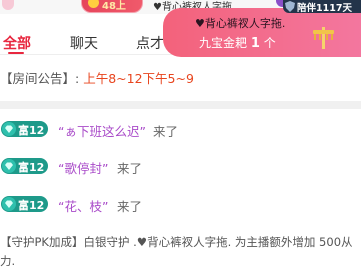 This screenshot has width=361, height=278. Describe the element at coordinates (269, 43) in the screenshot. I see `gift-unit: 个` at that location.